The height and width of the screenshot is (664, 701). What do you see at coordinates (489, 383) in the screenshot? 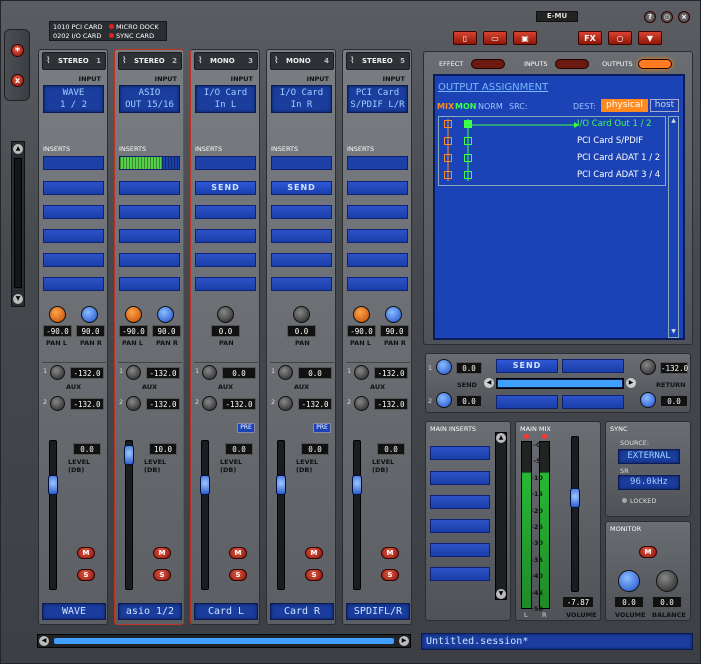
I see `fx-left-arrow-icon: ◀` at bounding box center [489, 383].